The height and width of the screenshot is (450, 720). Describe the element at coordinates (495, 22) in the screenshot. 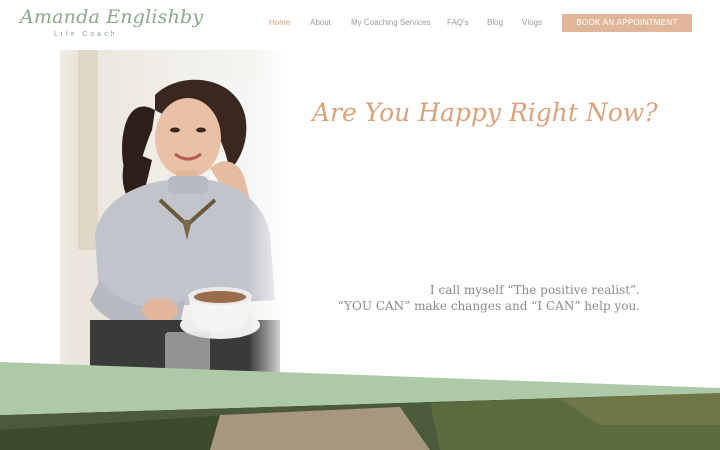

I see `nav-blog: Blog` at that location.